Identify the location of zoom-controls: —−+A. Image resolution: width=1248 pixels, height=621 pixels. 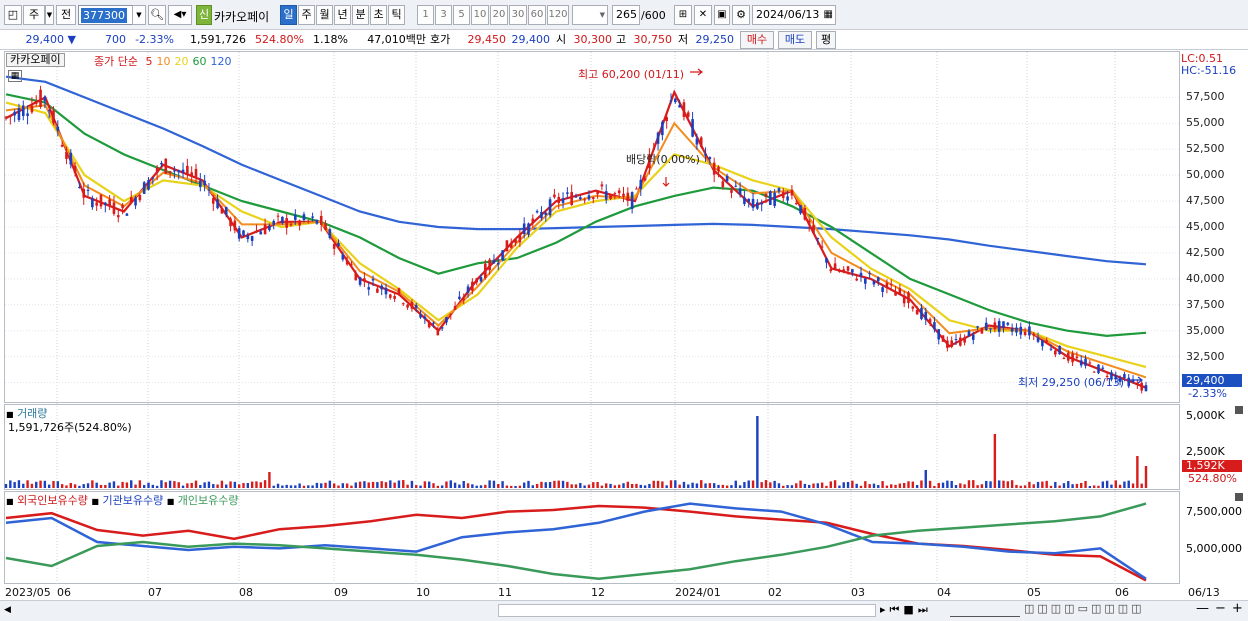
(1222, 608).